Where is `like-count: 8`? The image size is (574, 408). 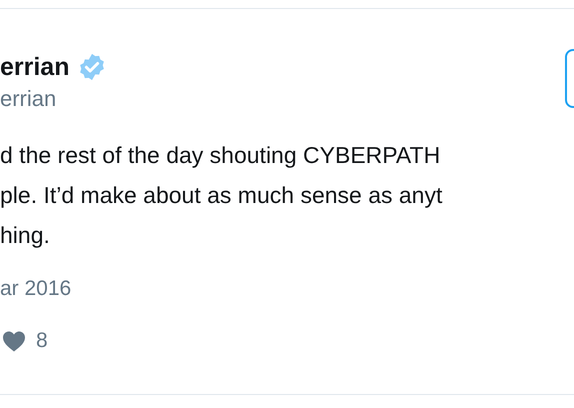
like-count: 8 is located at coordinates (42, 341).